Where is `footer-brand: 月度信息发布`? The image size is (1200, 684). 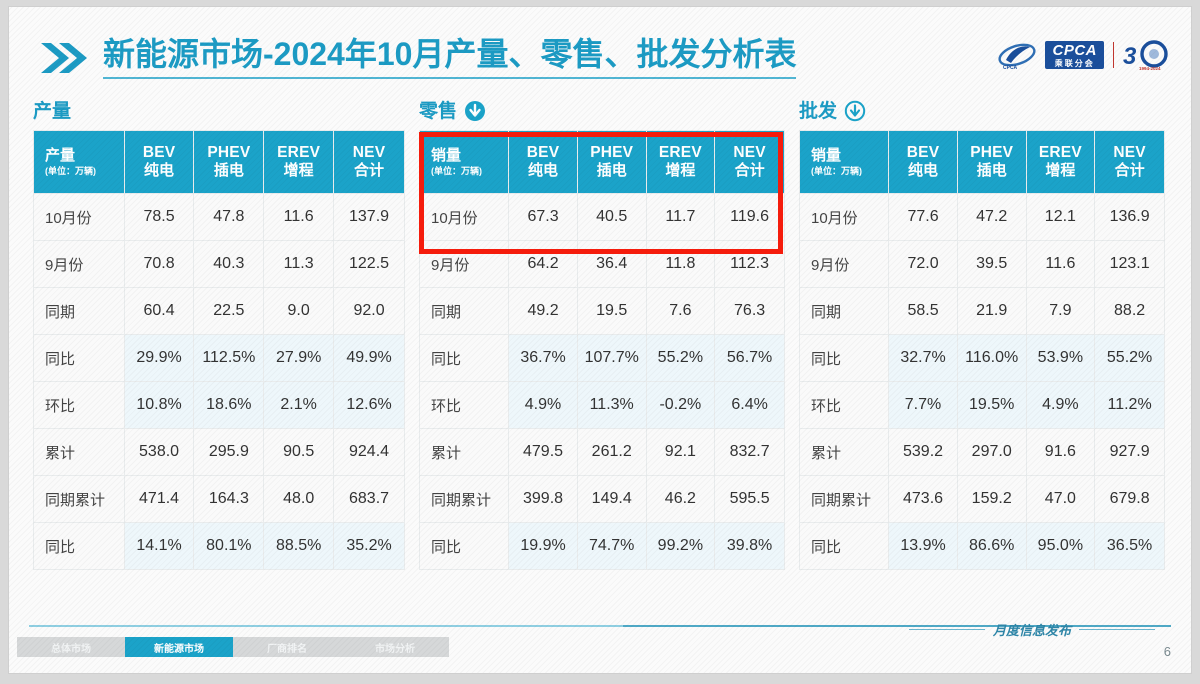
footer-brand: 月度信息发布 is located at coordinates (1031, 629).